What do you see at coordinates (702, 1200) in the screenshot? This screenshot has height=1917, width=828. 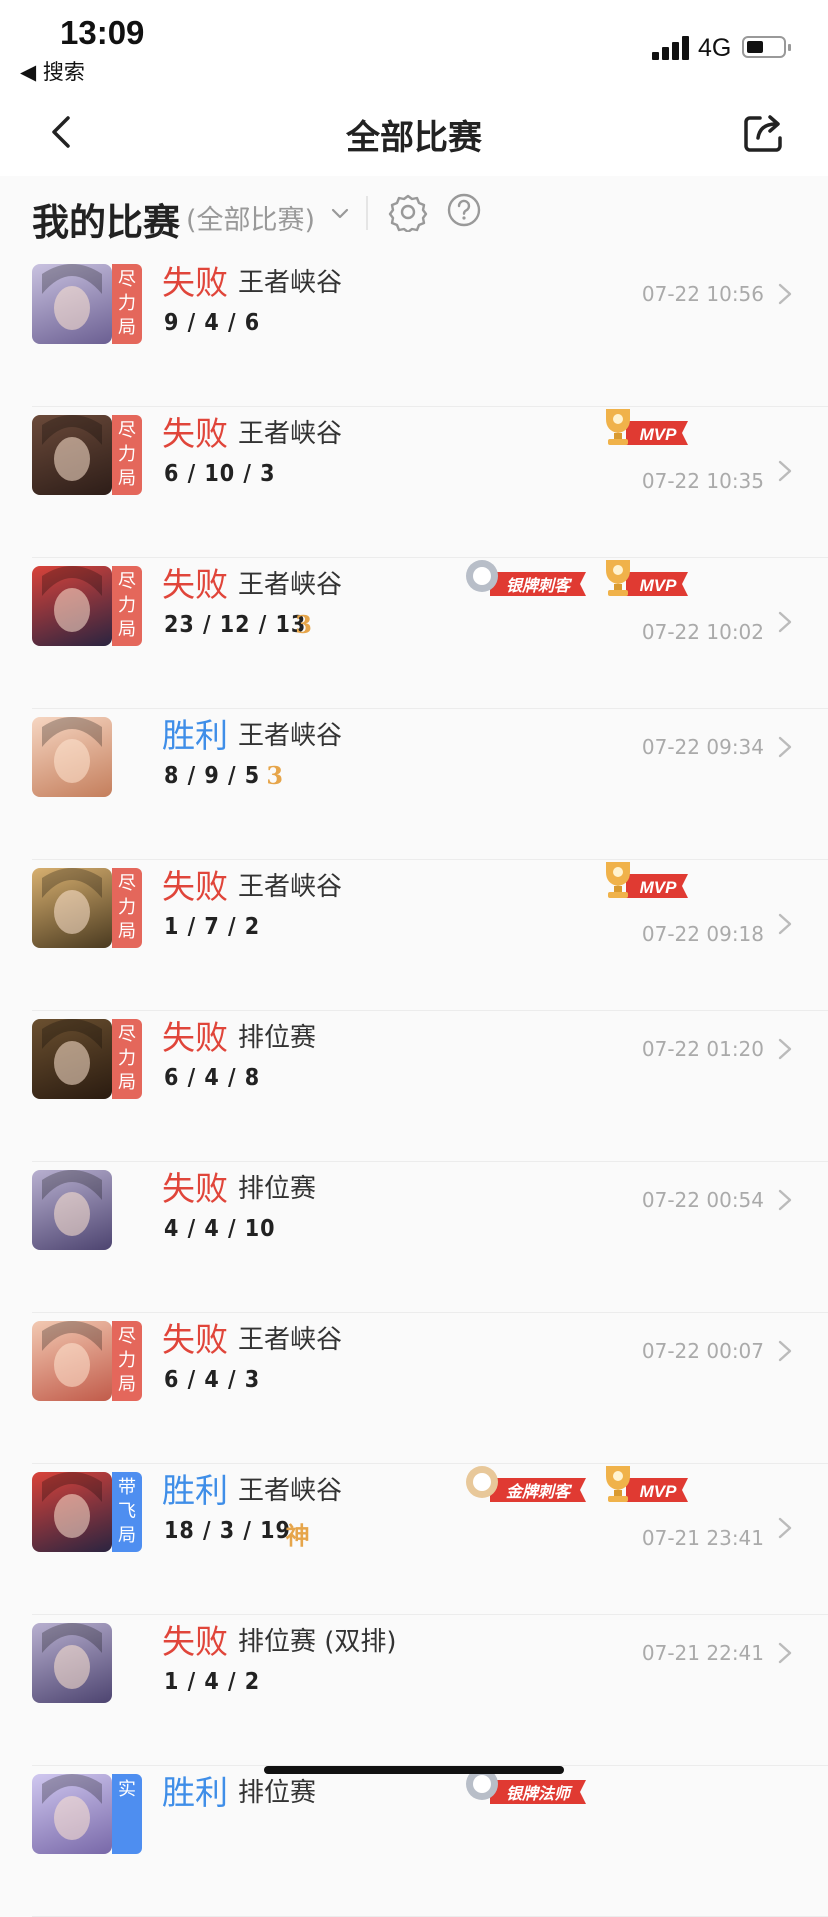 I see `match-time: 07-22 00:54` at bounding box center [702, 1200].